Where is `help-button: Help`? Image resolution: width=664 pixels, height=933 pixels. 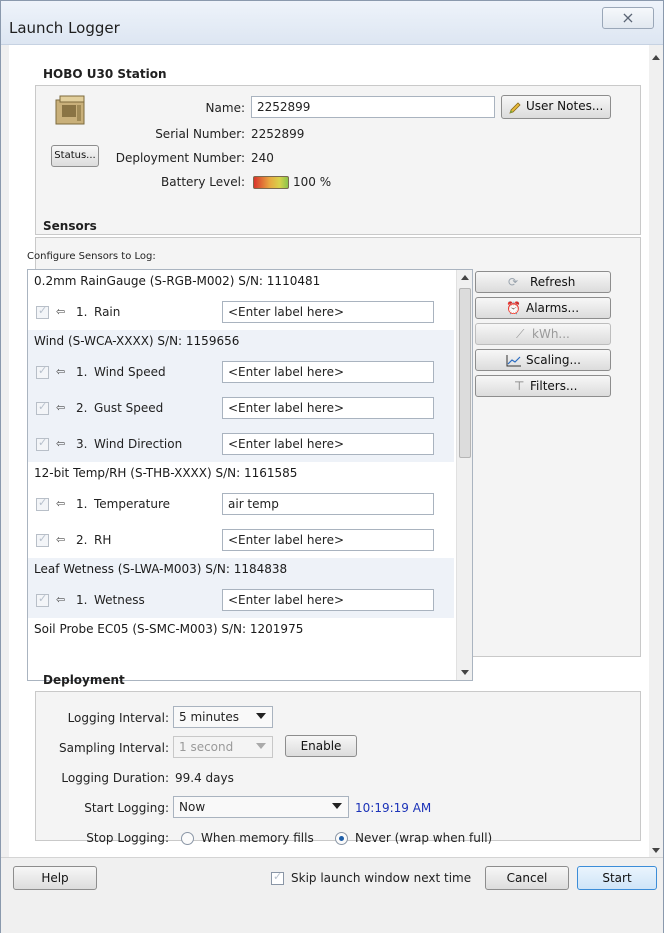 help-button: Help is located at coordinates (55, 878).